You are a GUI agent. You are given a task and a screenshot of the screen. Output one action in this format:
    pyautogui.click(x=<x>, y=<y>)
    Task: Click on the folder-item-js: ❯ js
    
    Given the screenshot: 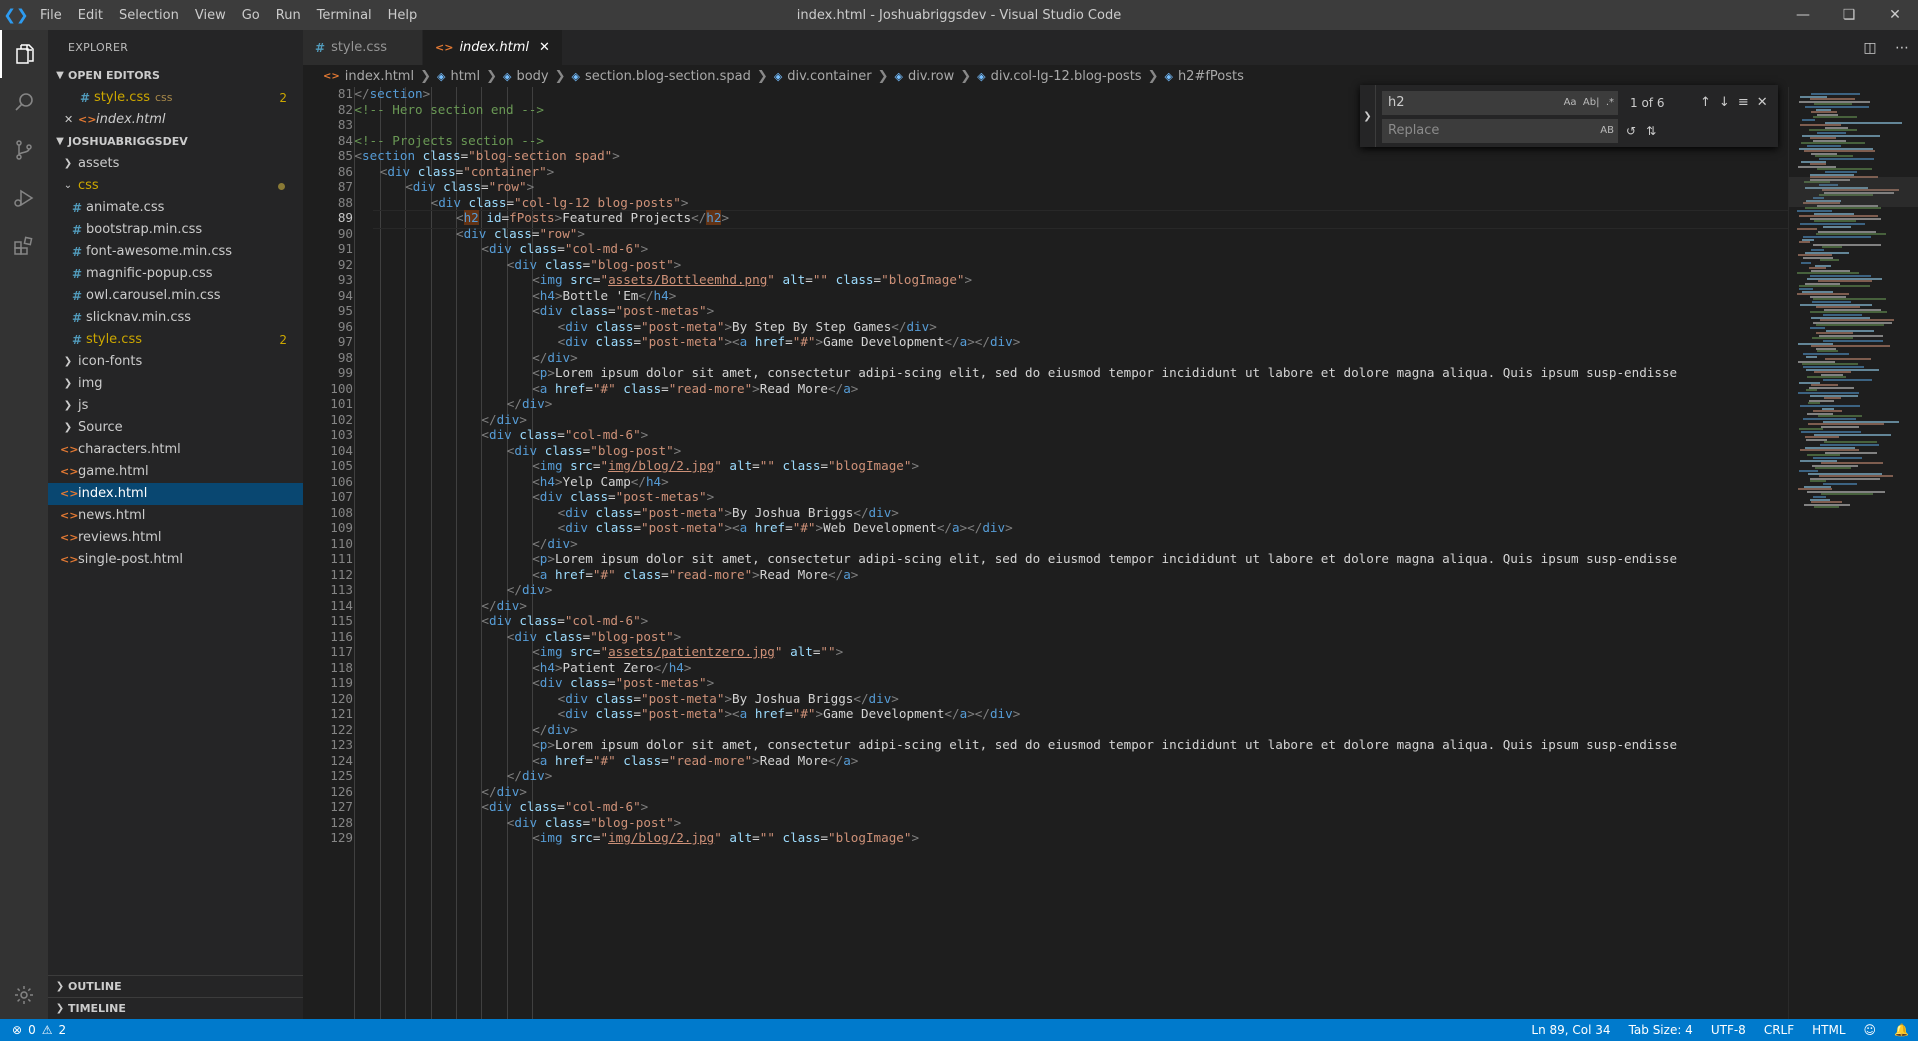 What is the action you would take?
    pyautogui.click(x=175, y=406)
    